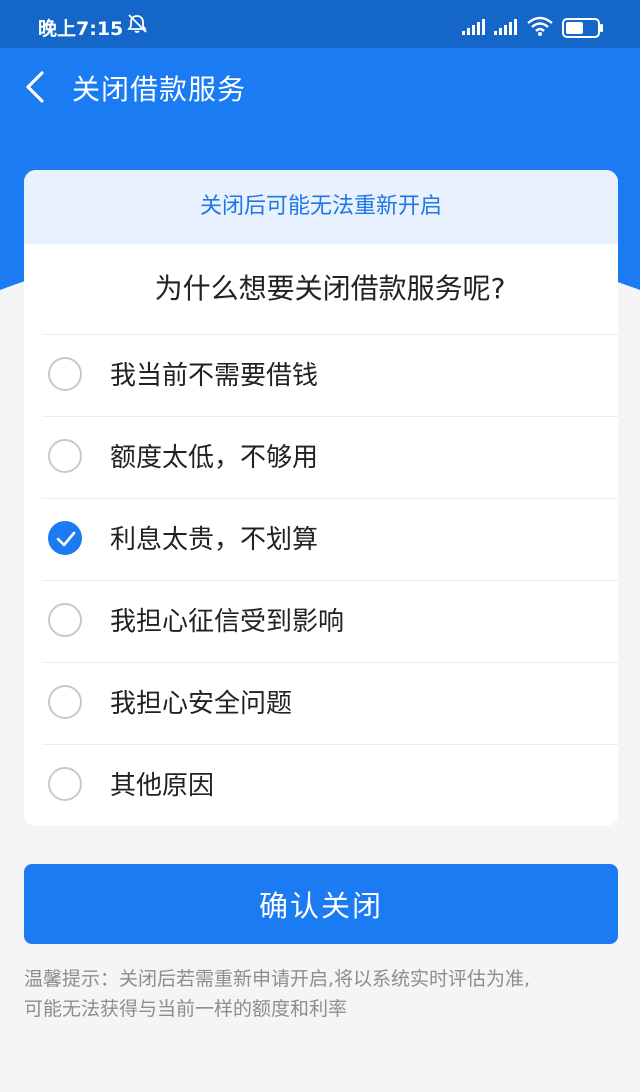  I want to click on confirm-close-button: 确认关闭, so click(321, 904).